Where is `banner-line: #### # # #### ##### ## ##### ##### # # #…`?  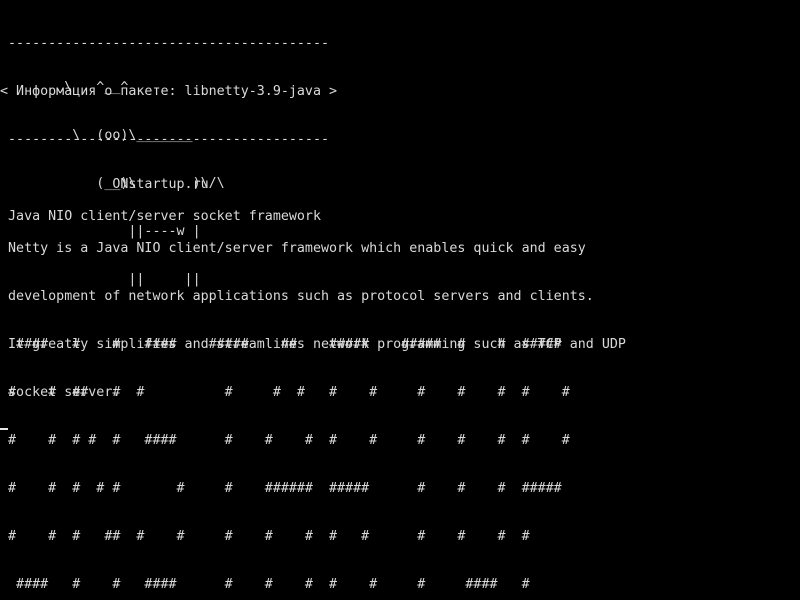
banner-line: #### # # #### ##### ## ##### ##### # # #… is located at coordinates (281, 344).